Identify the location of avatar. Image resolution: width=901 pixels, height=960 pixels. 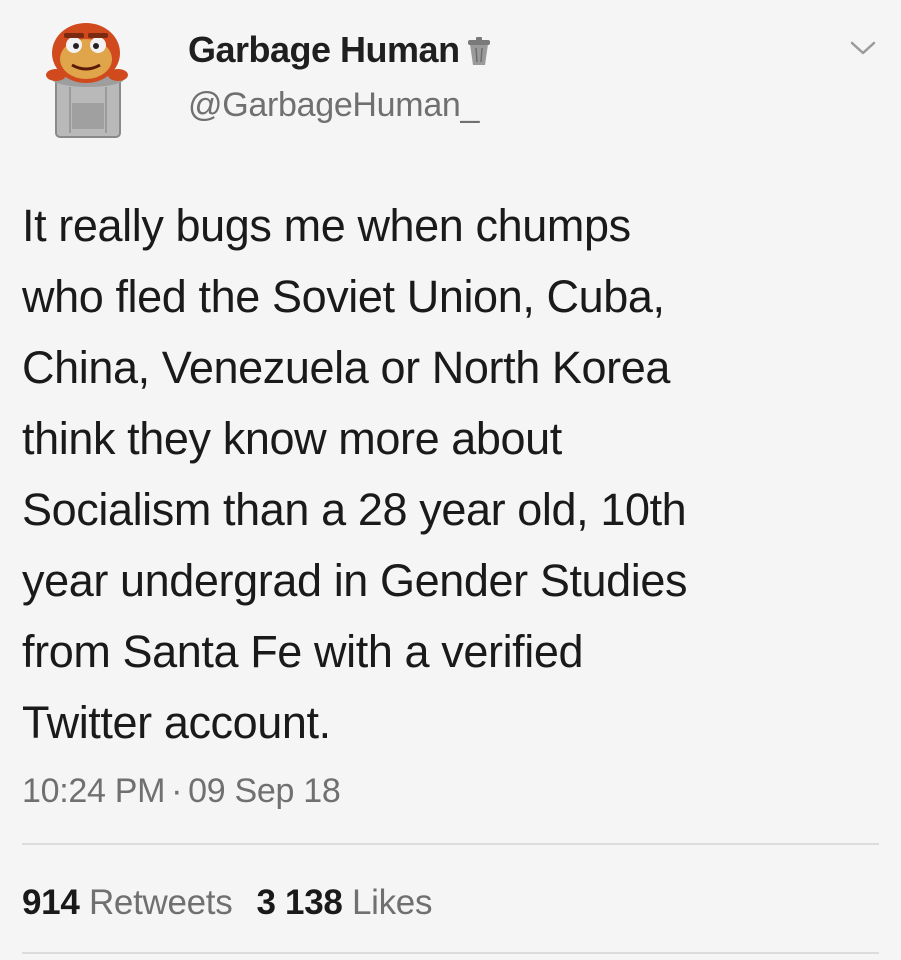
(88, 77).